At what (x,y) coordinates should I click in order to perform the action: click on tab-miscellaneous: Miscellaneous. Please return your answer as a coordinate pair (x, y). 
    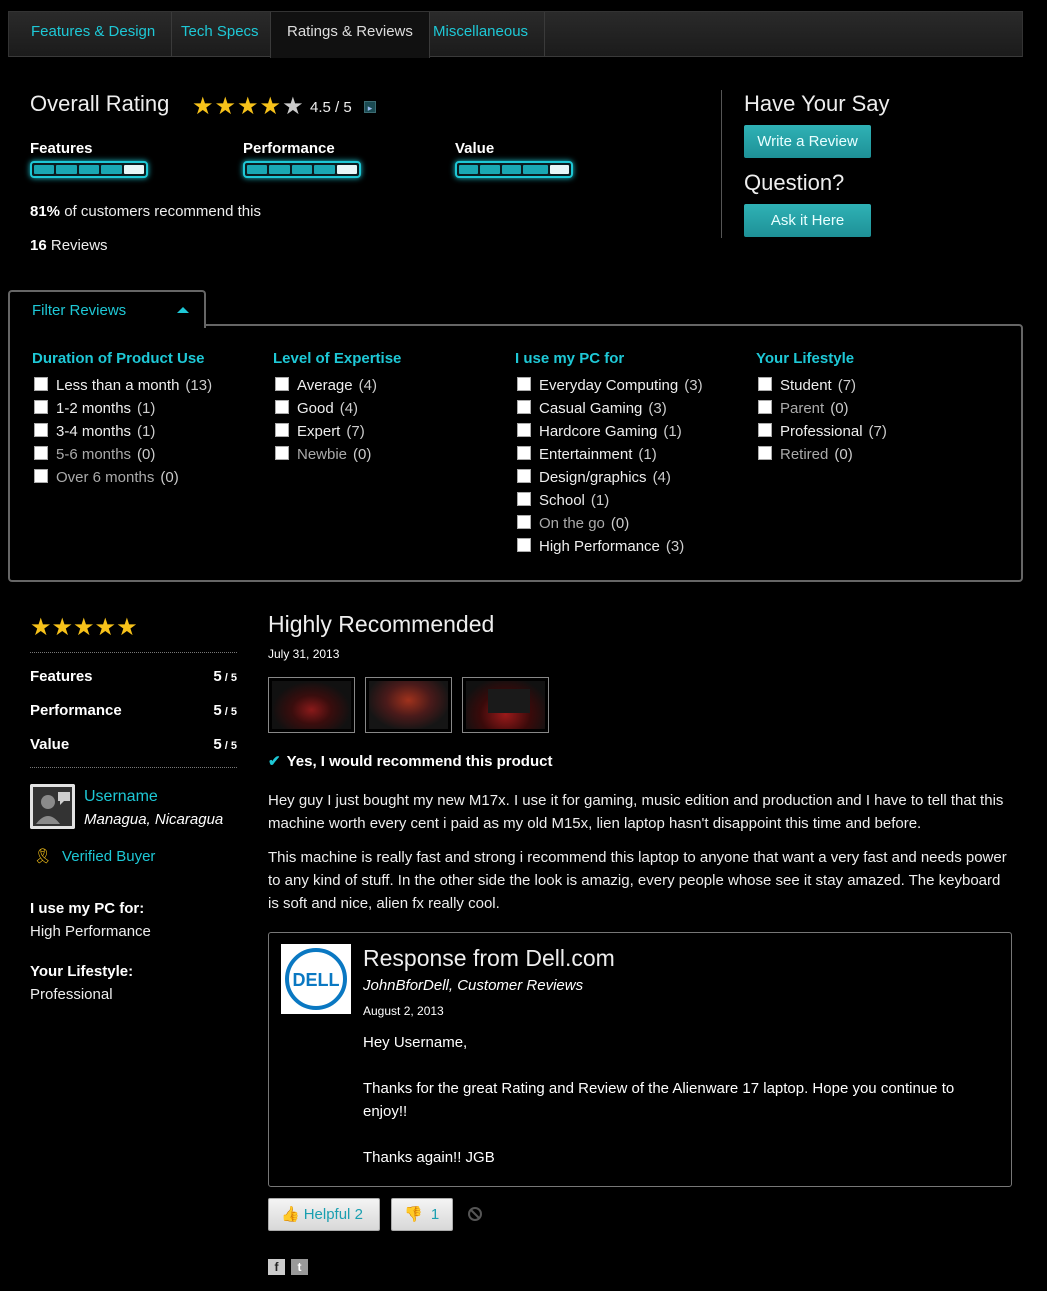
    Looking at the image, I should click on (481, 34).